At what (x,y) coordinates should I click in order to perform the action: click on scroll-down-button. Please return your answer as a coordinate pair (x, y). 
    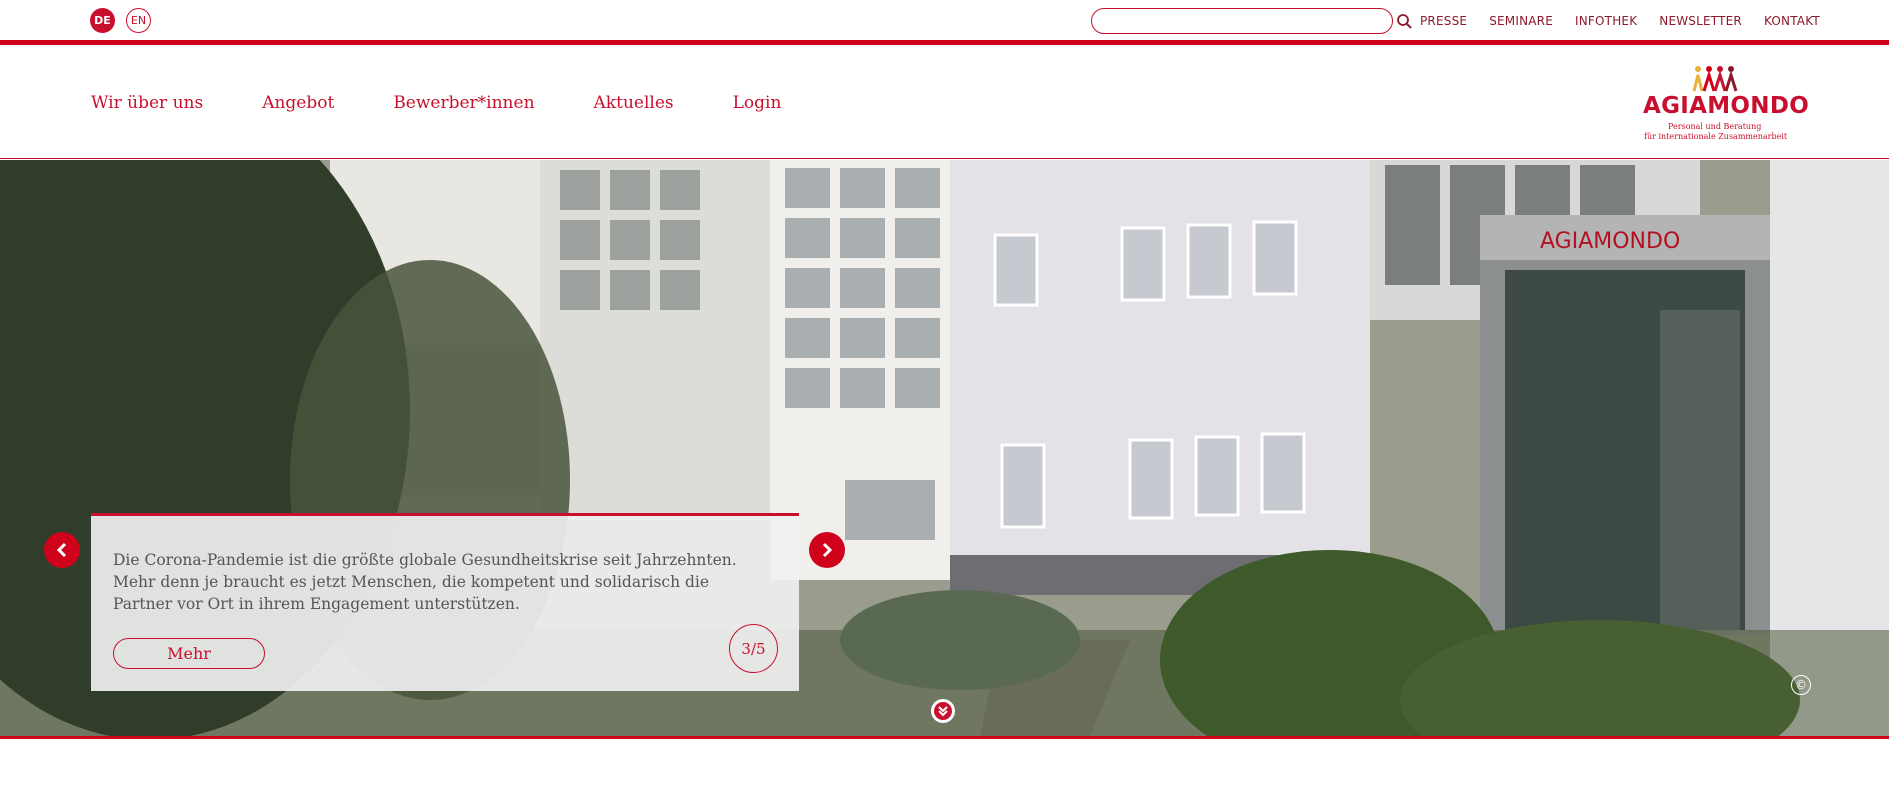
    Looking at the image, I should click on (943, 711).